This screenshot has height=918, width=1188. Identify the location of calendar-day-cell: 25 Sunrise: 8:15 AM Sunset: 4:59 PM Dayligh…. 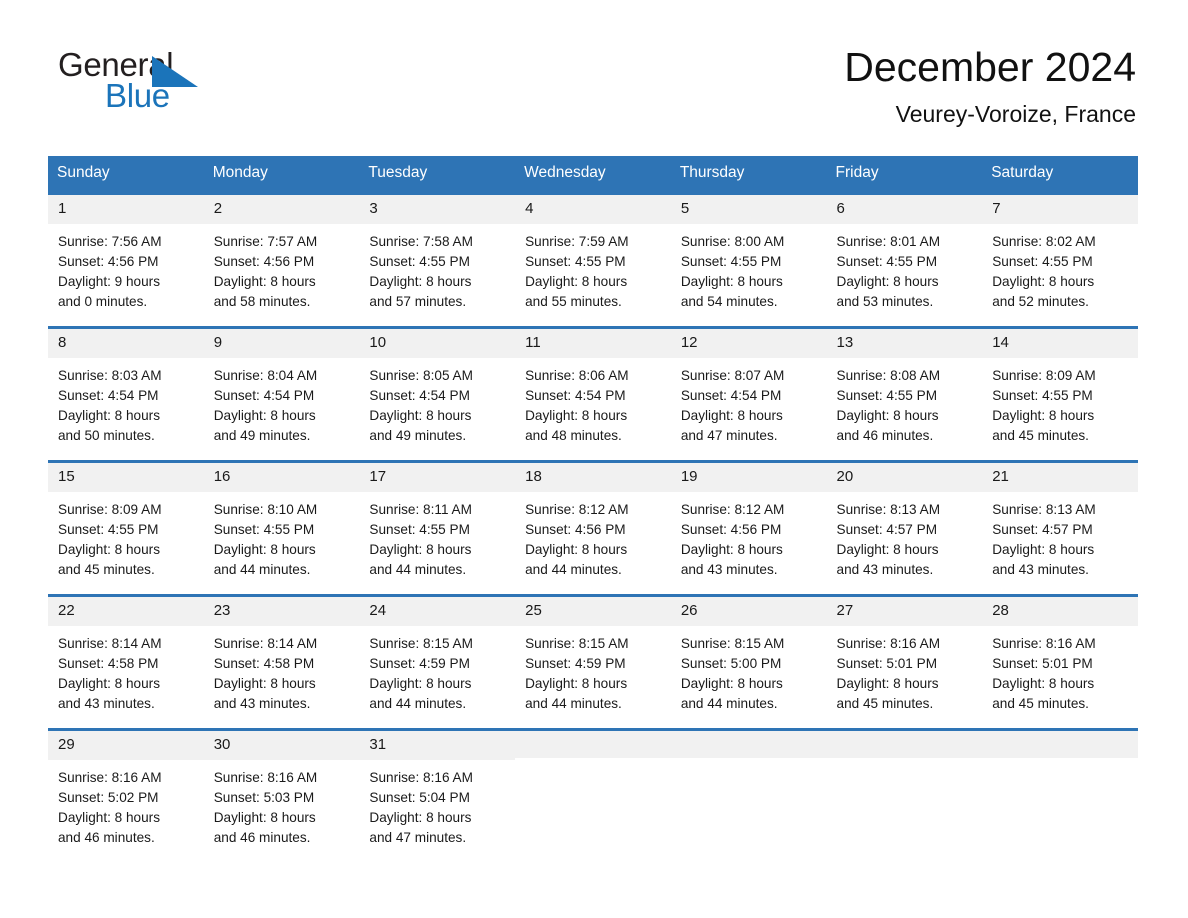
(593, 661).